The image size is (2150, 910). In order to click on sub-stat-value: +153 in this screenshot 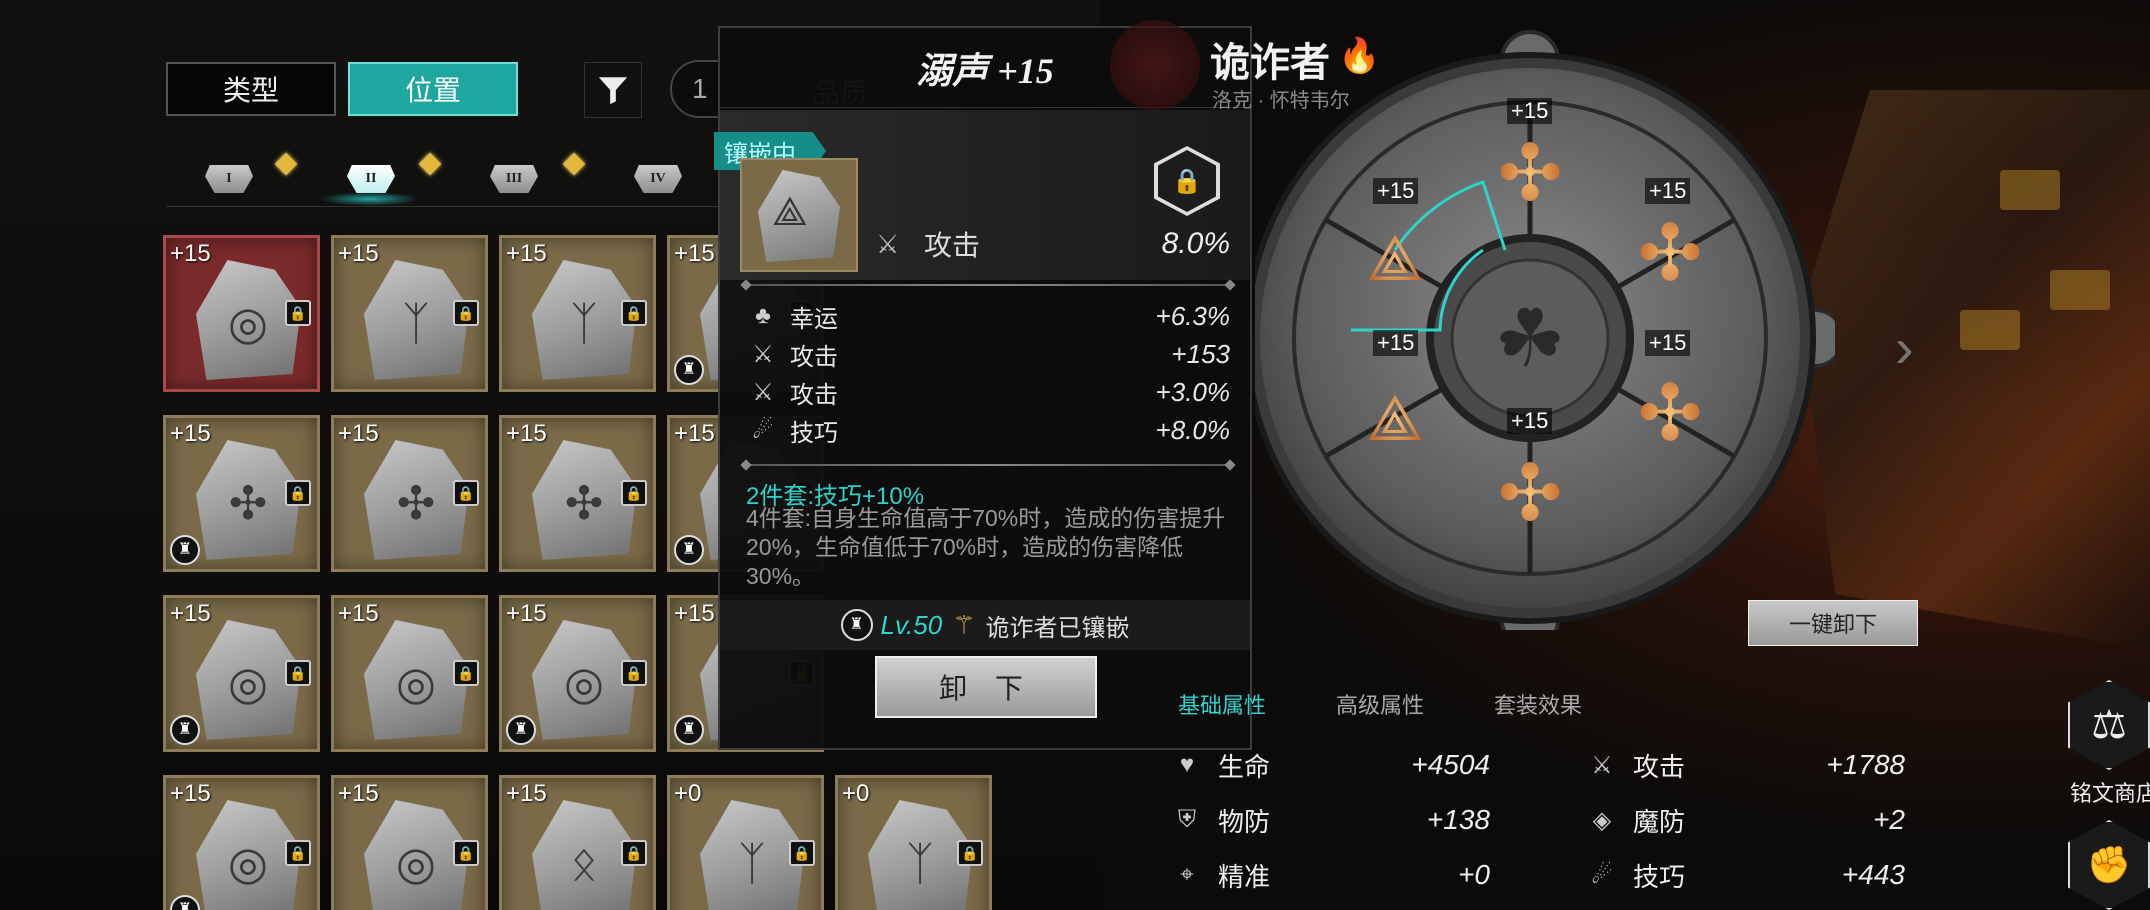, I will do `click(1200, 353)`.